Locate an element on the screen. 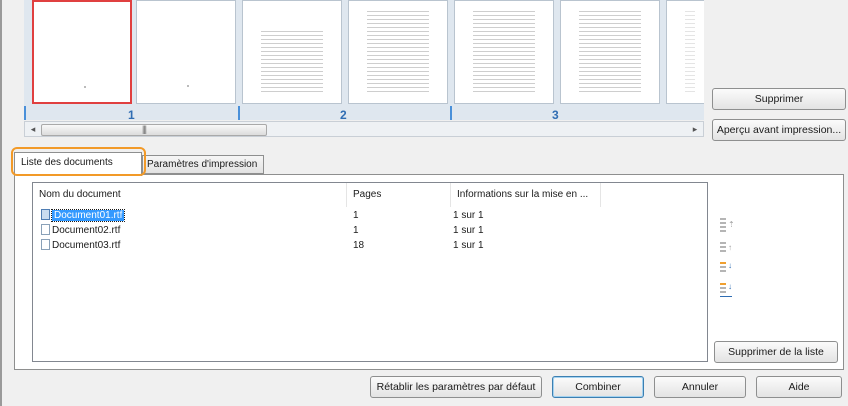  combine-button: Combiner is located at coordinates (598, 387).